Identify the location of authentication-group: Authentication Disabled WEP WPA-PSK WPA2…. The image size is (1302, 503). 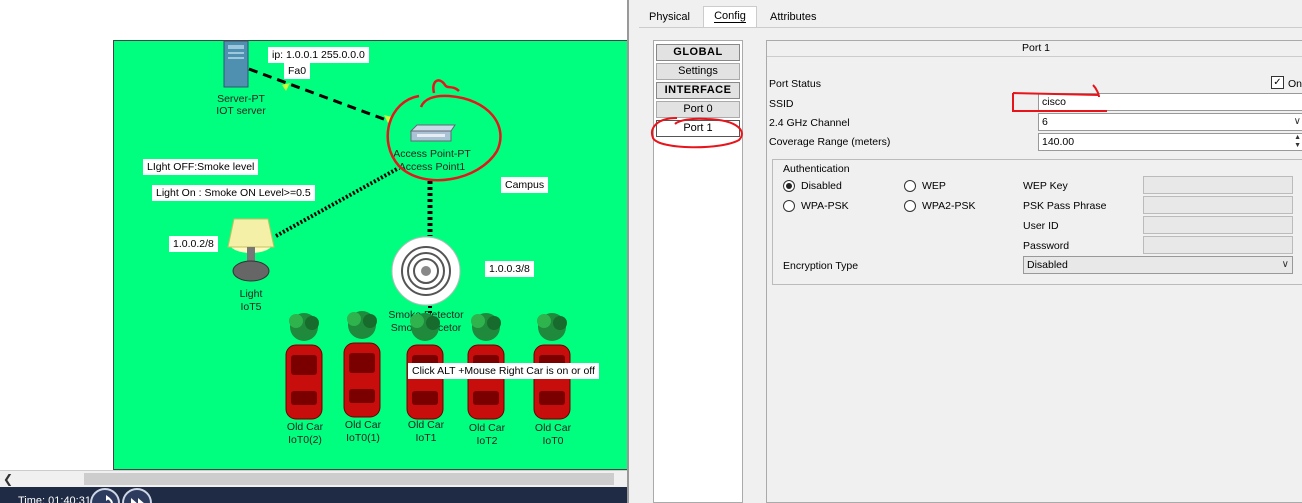
(1037, 222).